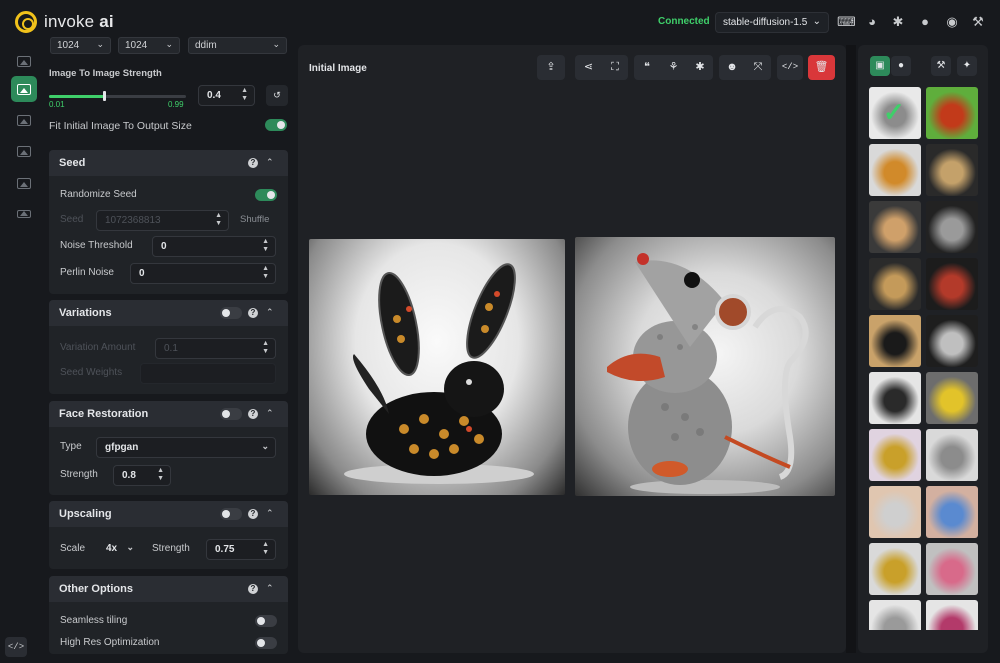 The width and height of the screenshot is (1000, 663). What do you see at coordinates (266, 195) in the screenshot?
I see `randomize-seed-toggle` at bounding box center [266, 195].